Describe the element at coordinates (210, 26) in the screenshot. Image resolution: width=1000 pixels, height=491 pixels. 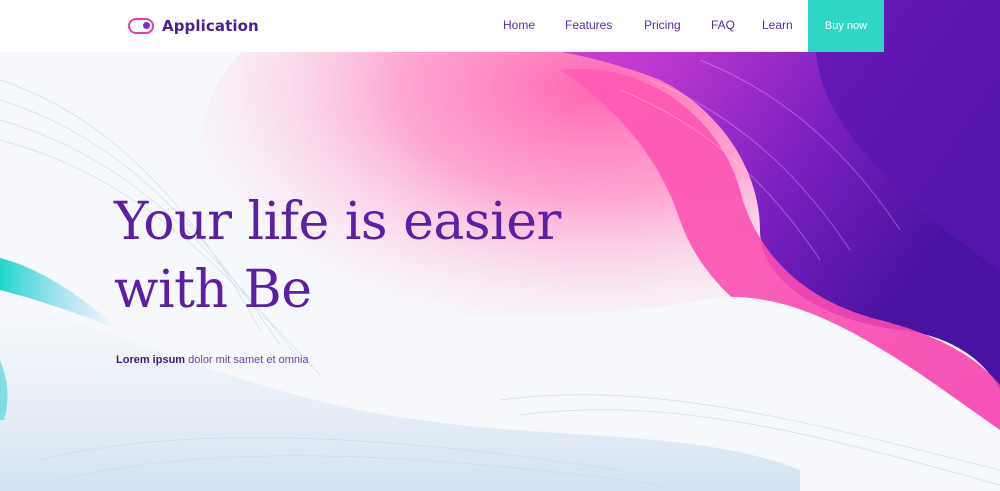
I see `brand-name: Application` at that location.